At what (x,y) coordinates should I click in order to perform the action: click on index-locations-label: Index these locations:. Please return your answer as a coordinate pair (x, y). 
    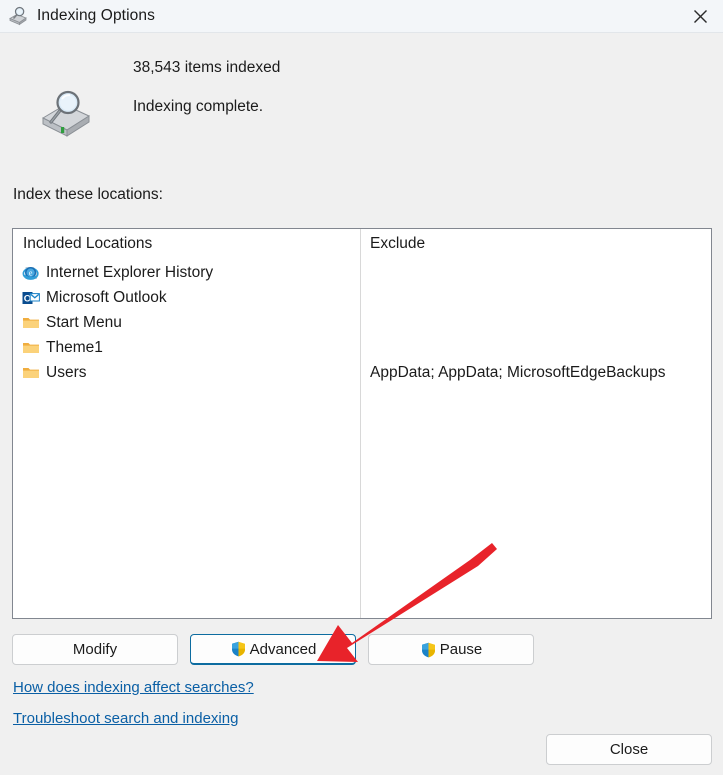
    Looking at the image, I should click on (88, 194).